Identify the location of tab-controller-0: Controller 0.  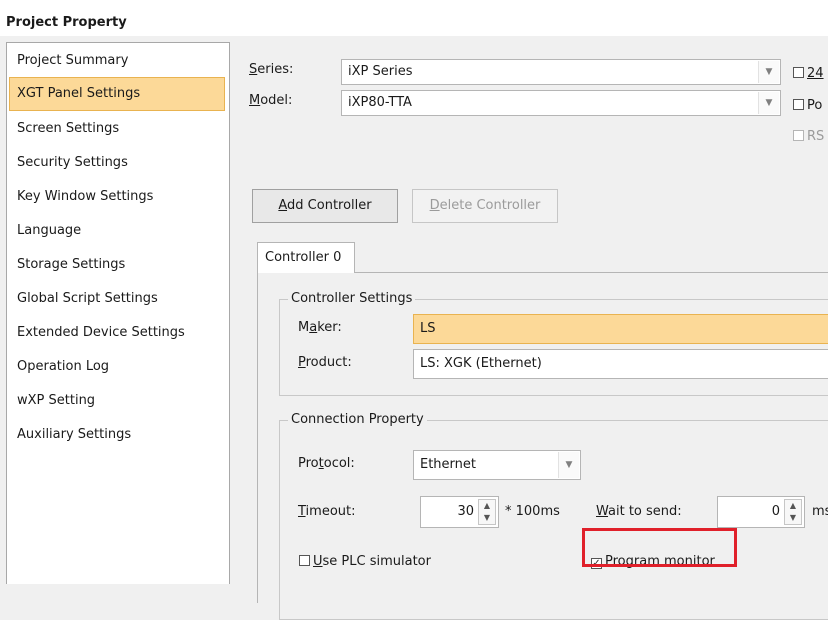
(306, 257).